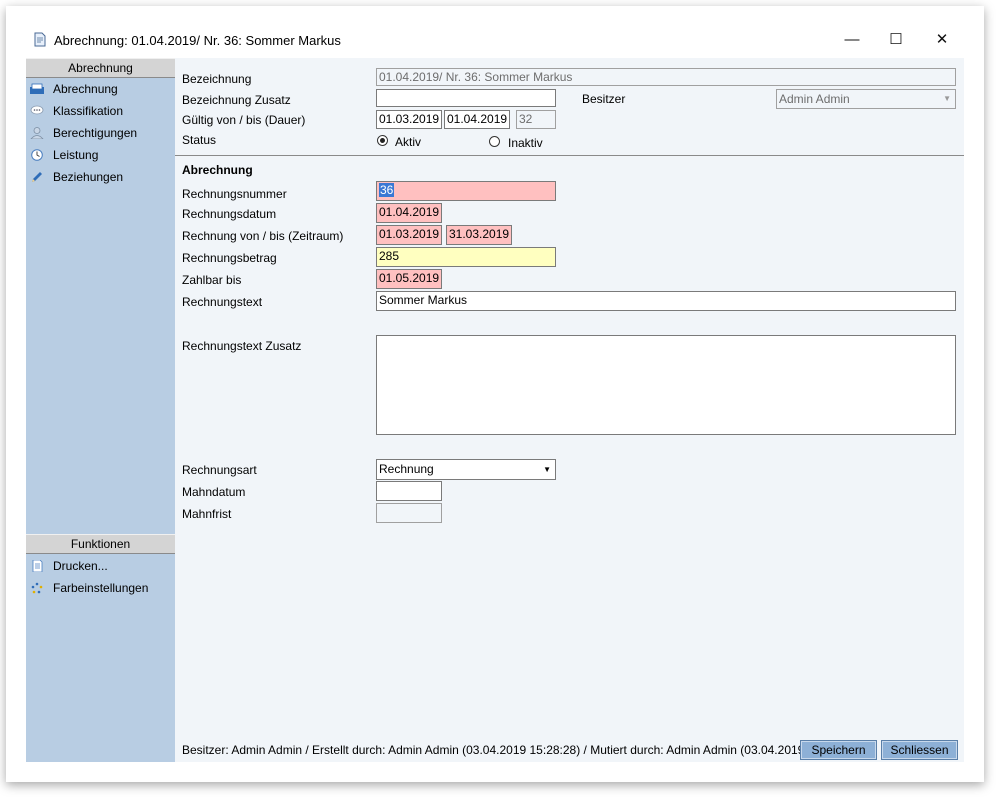 This screenshot has width=998, height=811. Describe the element at coordinates (536, 119) in the screenshot. I see `dauer-field: 32` at that location.